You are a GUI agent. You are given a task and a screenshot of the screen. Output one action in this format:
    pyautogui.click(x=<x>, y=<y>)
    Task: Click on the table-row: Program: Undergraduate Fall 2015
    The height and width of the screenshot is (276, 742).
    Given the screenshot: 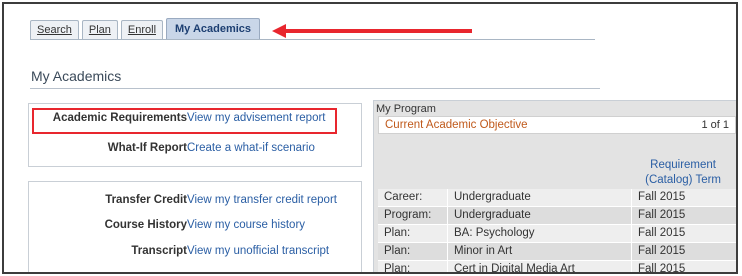 What is the action you would take?
    pyautogui.click(x=557, y=216)
    